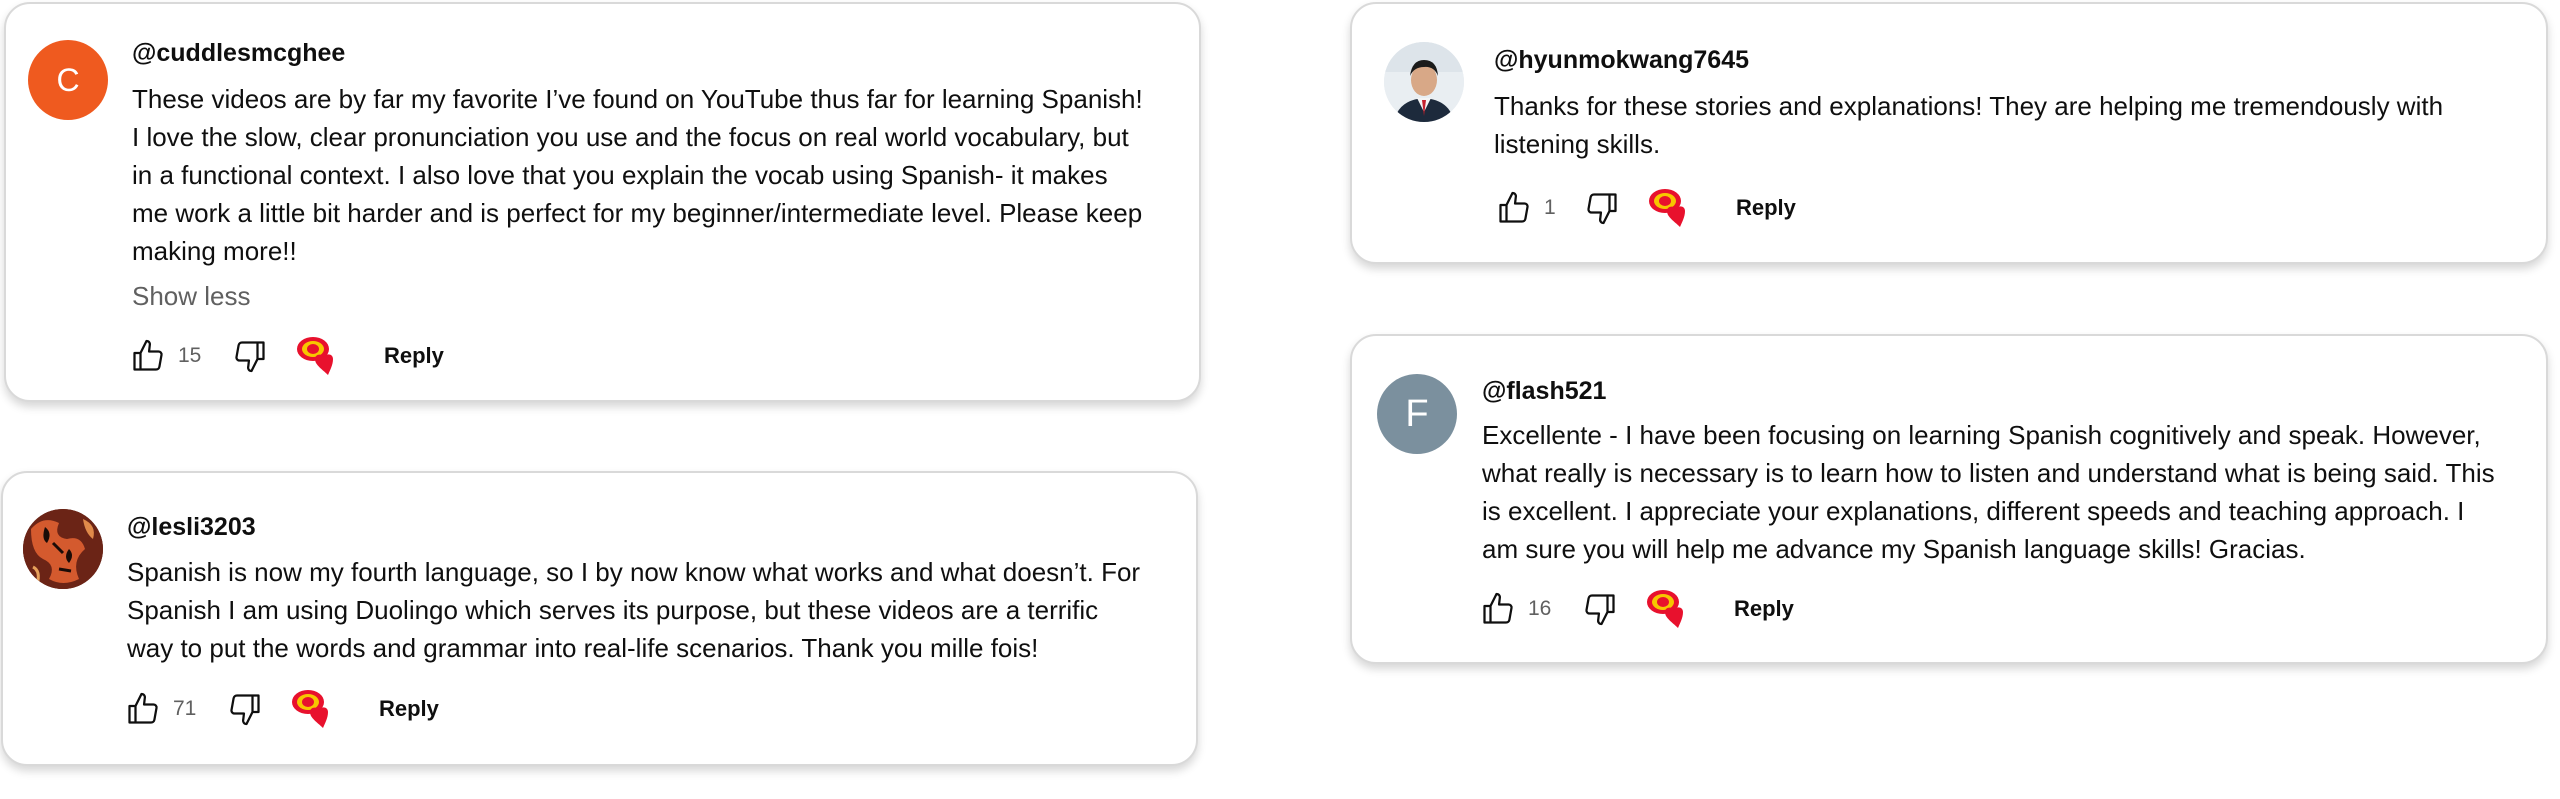 Image resolution: width=2560 pixels, height=799 pixels. What do you see at coordinates (1540, 608) in the screenshot?
I see `like-count: 16` at bounding box center [1540, 608].